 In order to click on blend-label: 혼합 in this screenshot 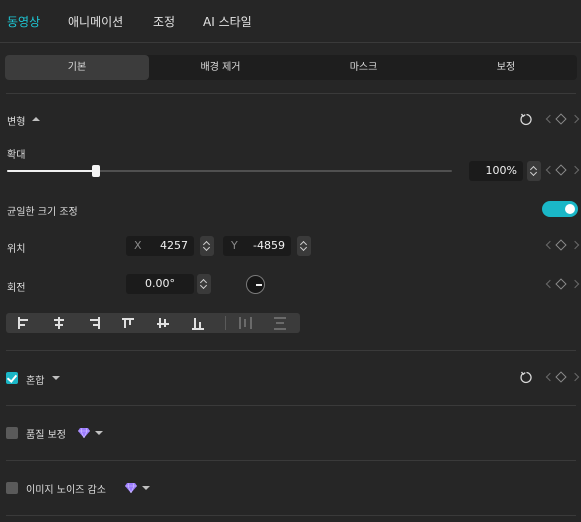, I will do `click(35, 379)`.